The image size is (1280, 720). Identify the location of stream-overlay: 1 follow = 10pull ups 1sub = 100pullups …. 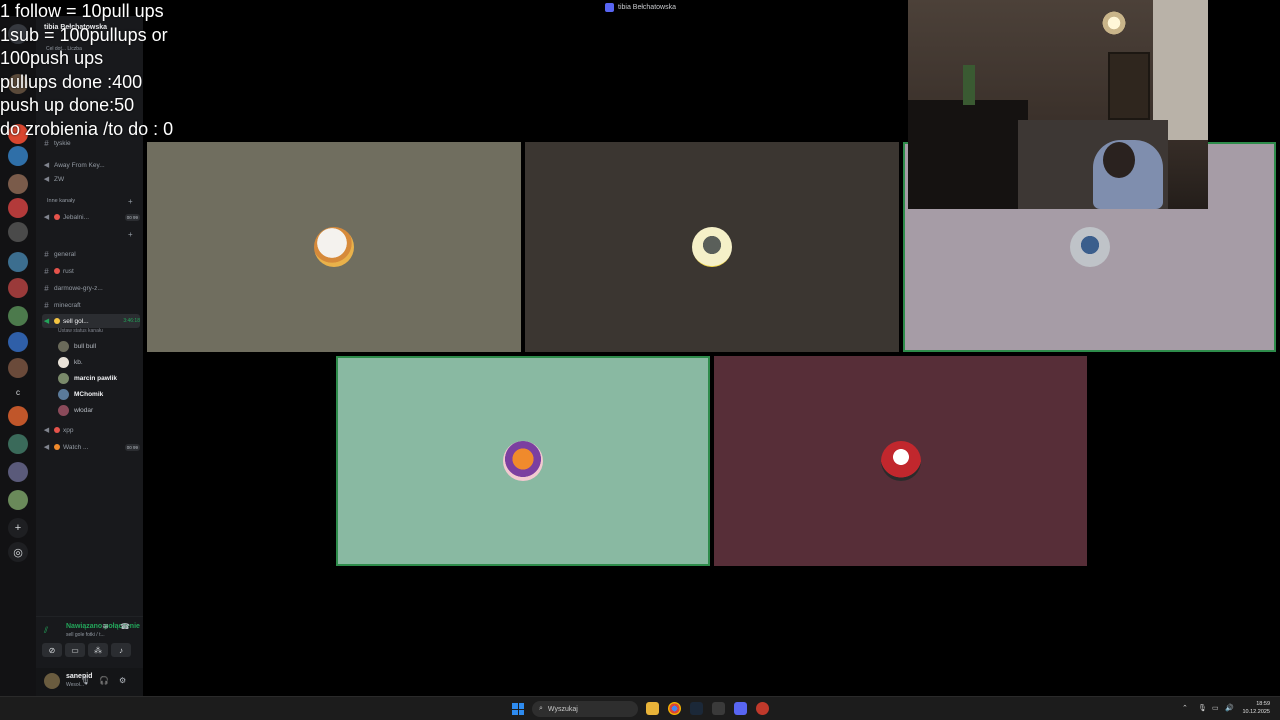
(86, 71).